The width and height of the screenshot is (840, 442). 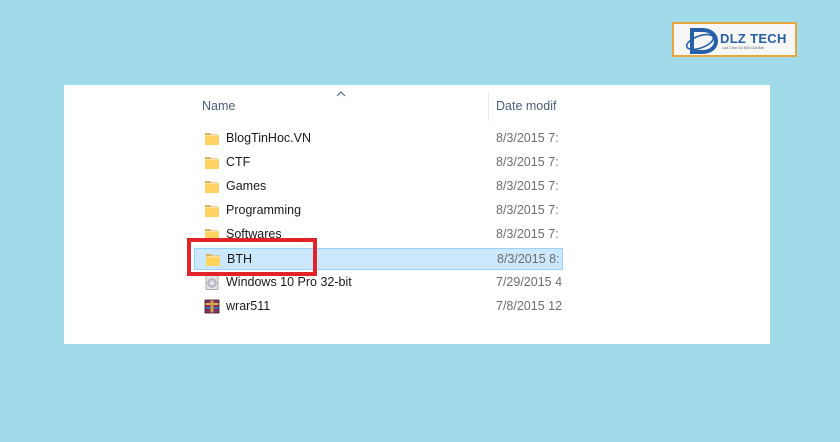 What do you see at coordinates (238, 162) in the screenshot?
I see `file-name: CTF` at bounding box center [238, 162].